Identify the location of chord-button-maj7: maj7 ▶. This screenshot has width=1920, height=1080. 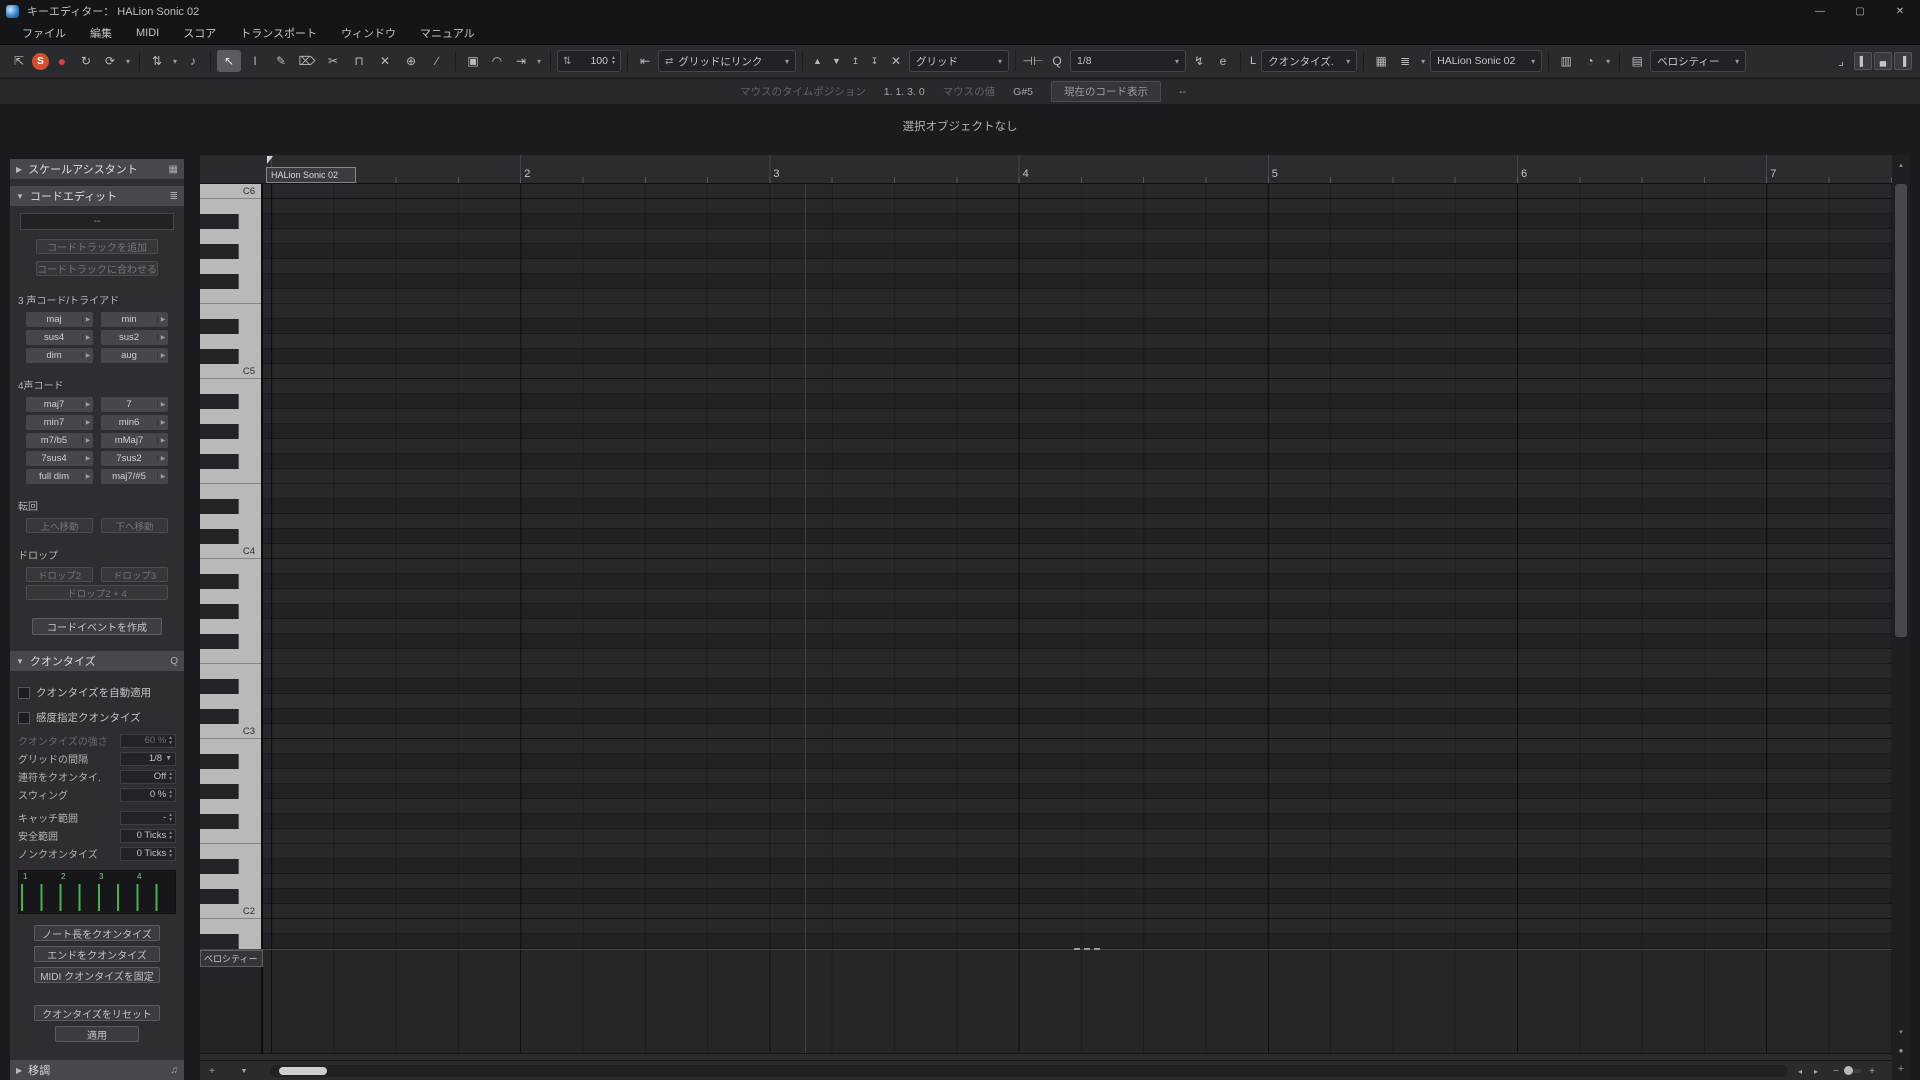
(59, 404).